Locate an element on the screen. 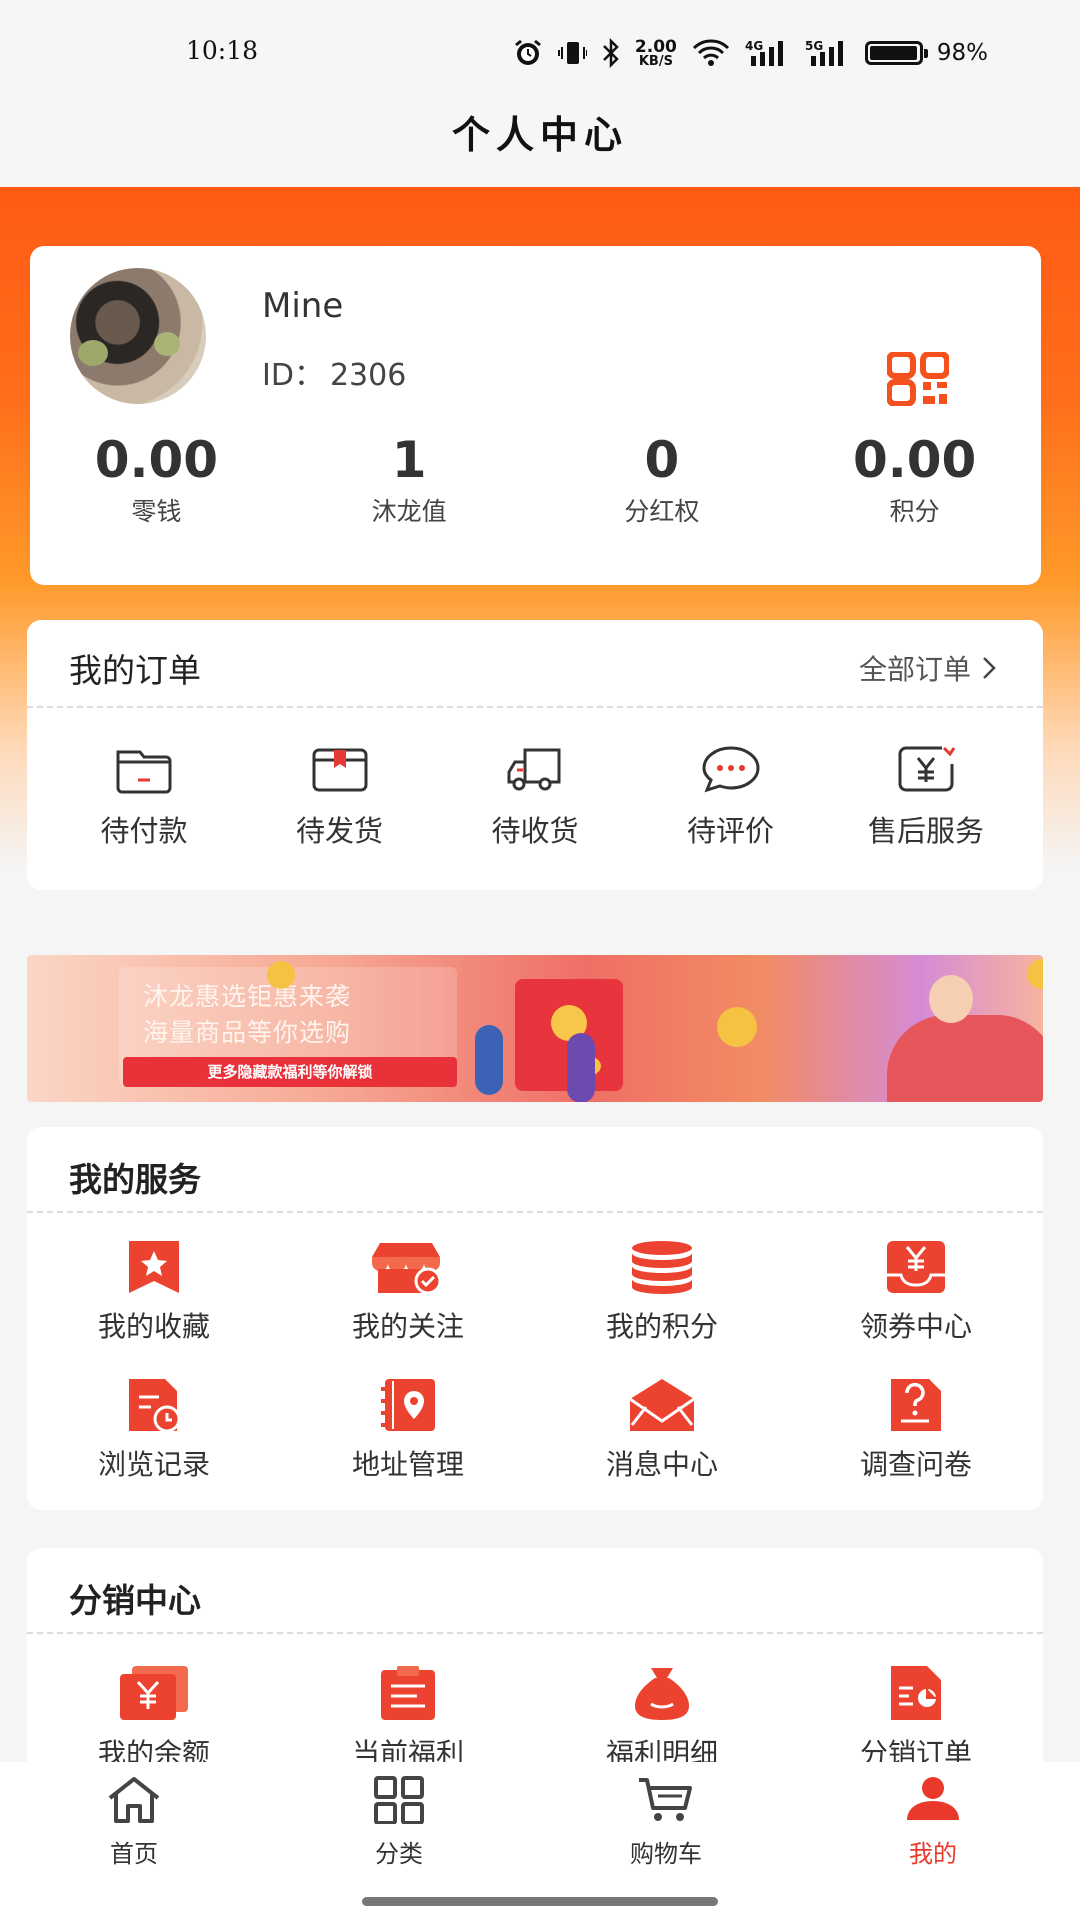 This screenshot has height=1920, width=1080. cart-icon is located at coordinates (665, 1799).